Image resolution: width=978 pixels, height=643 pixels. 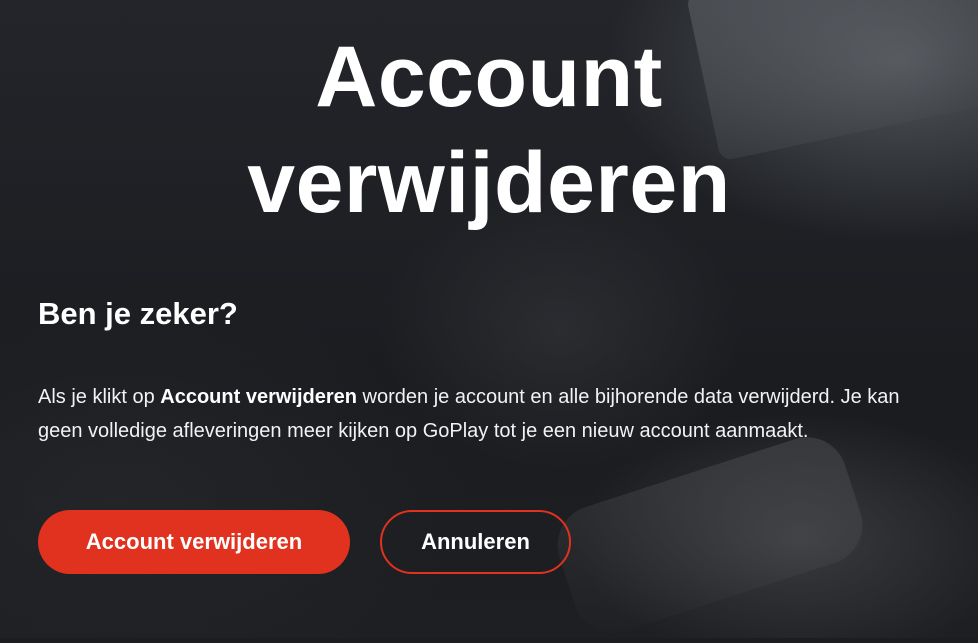 What do you see at coordinates (194, 542) in the screenshot?
I see `delete-account-button: Account verwijderen` at bounding box center [194, 542].